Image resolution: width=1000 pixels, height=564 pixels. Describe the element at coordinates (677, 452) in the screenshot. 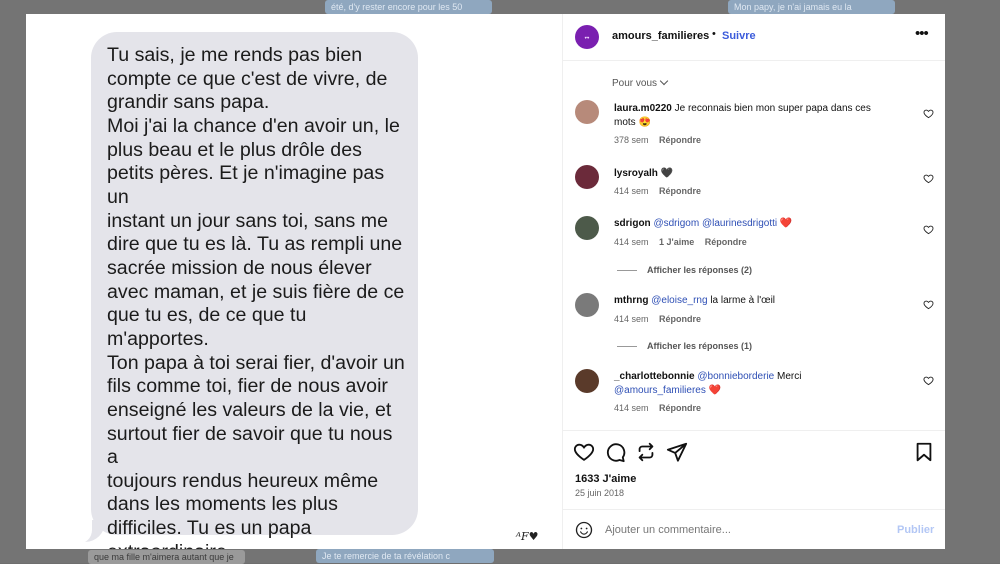

I see `send-icon` at that location.